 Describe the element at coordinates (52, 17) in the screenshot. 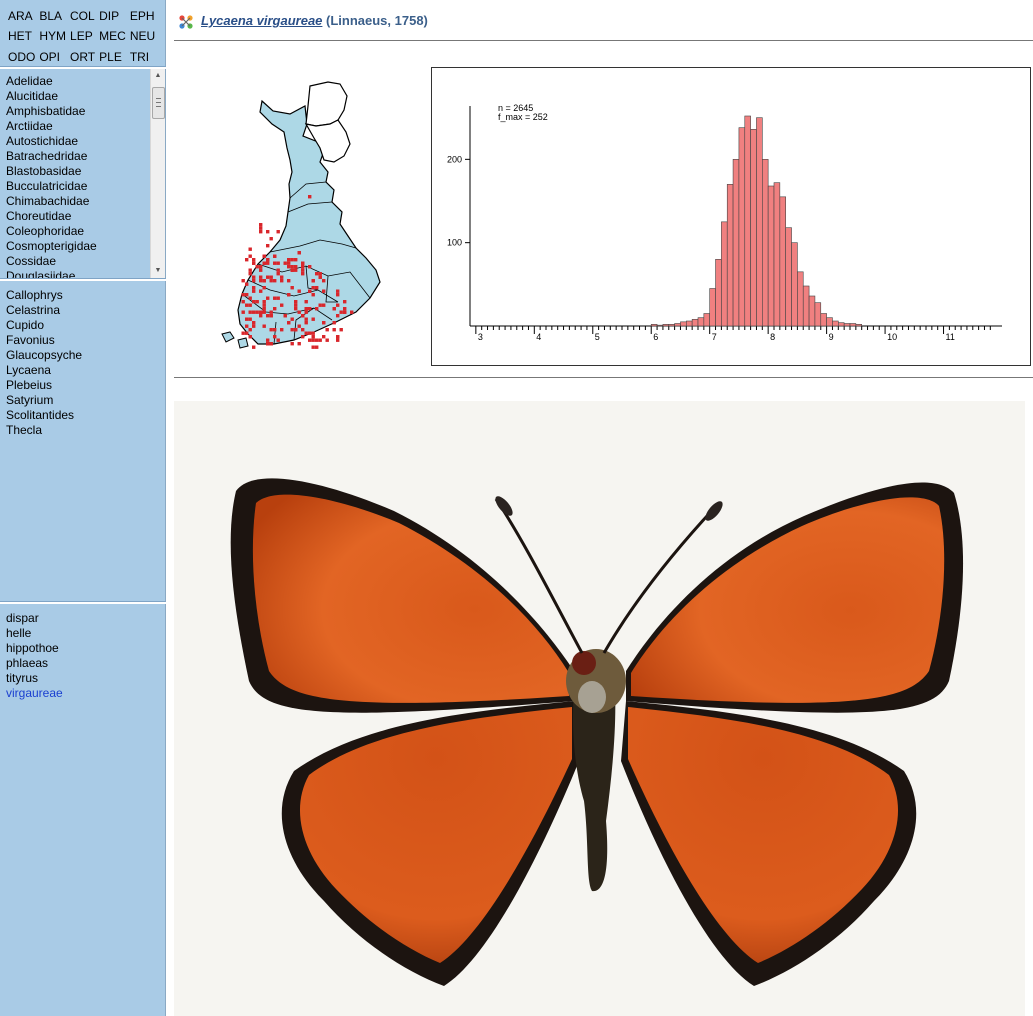

I see `order-code-link: BLA` at that location.